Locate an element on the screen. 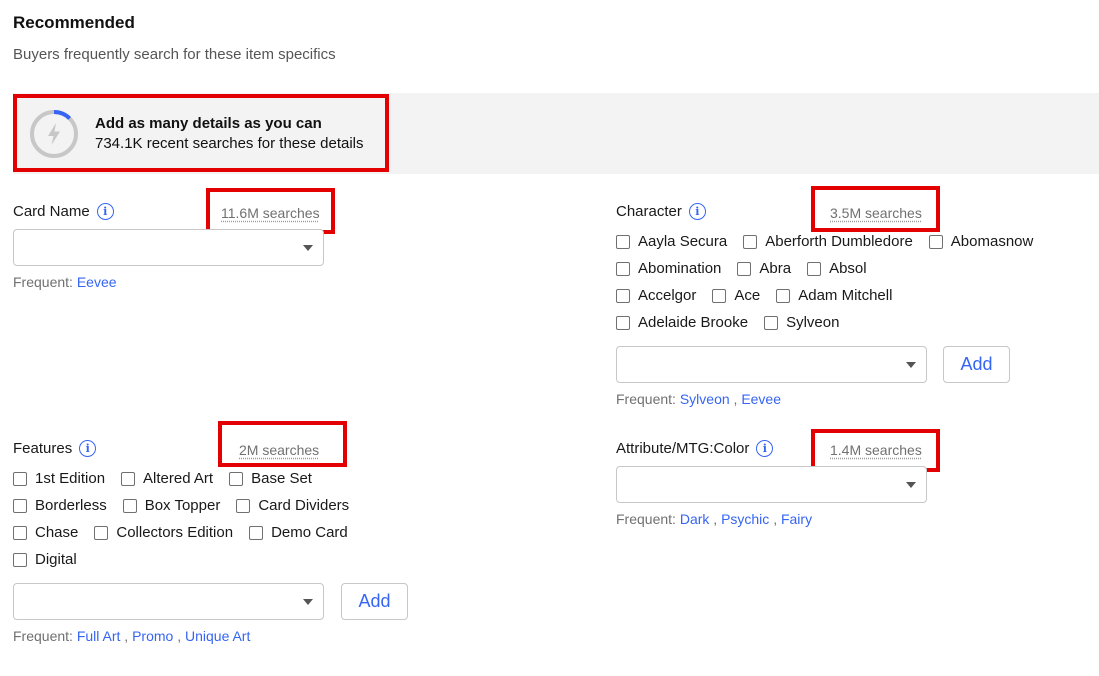 The image size is (1099, 676). color-label: Attribute/MTG:Color i is located at coordinates (695, 448).